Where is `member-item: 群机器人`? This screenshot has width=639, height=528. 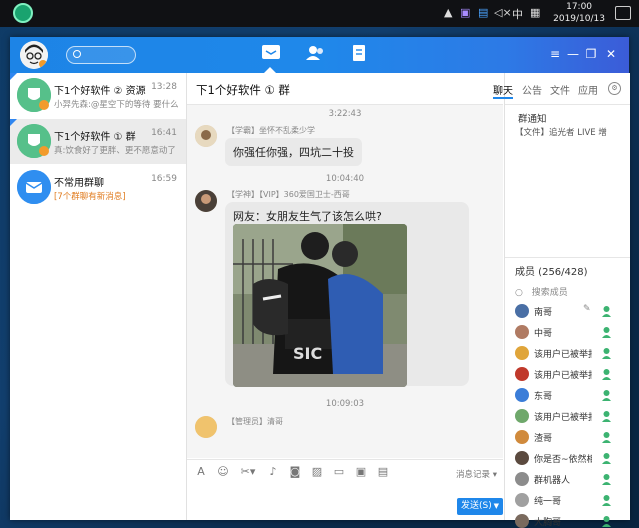
member-item: 群机器人 is located at coordinates (570, 480).